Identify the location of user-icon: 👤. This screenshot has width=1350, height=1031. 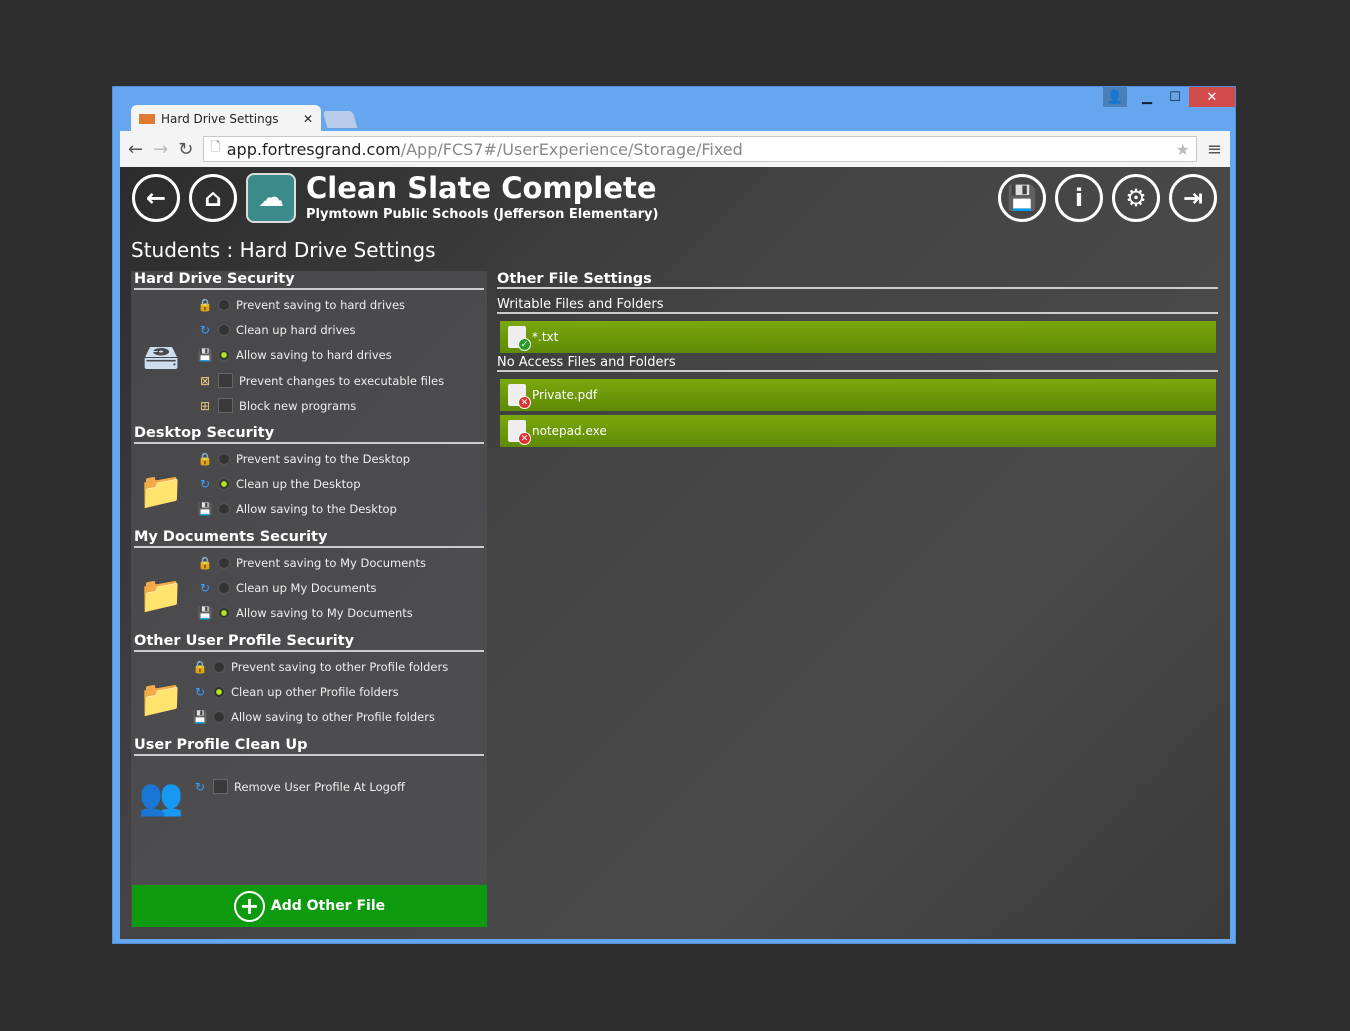
(1115, 97).